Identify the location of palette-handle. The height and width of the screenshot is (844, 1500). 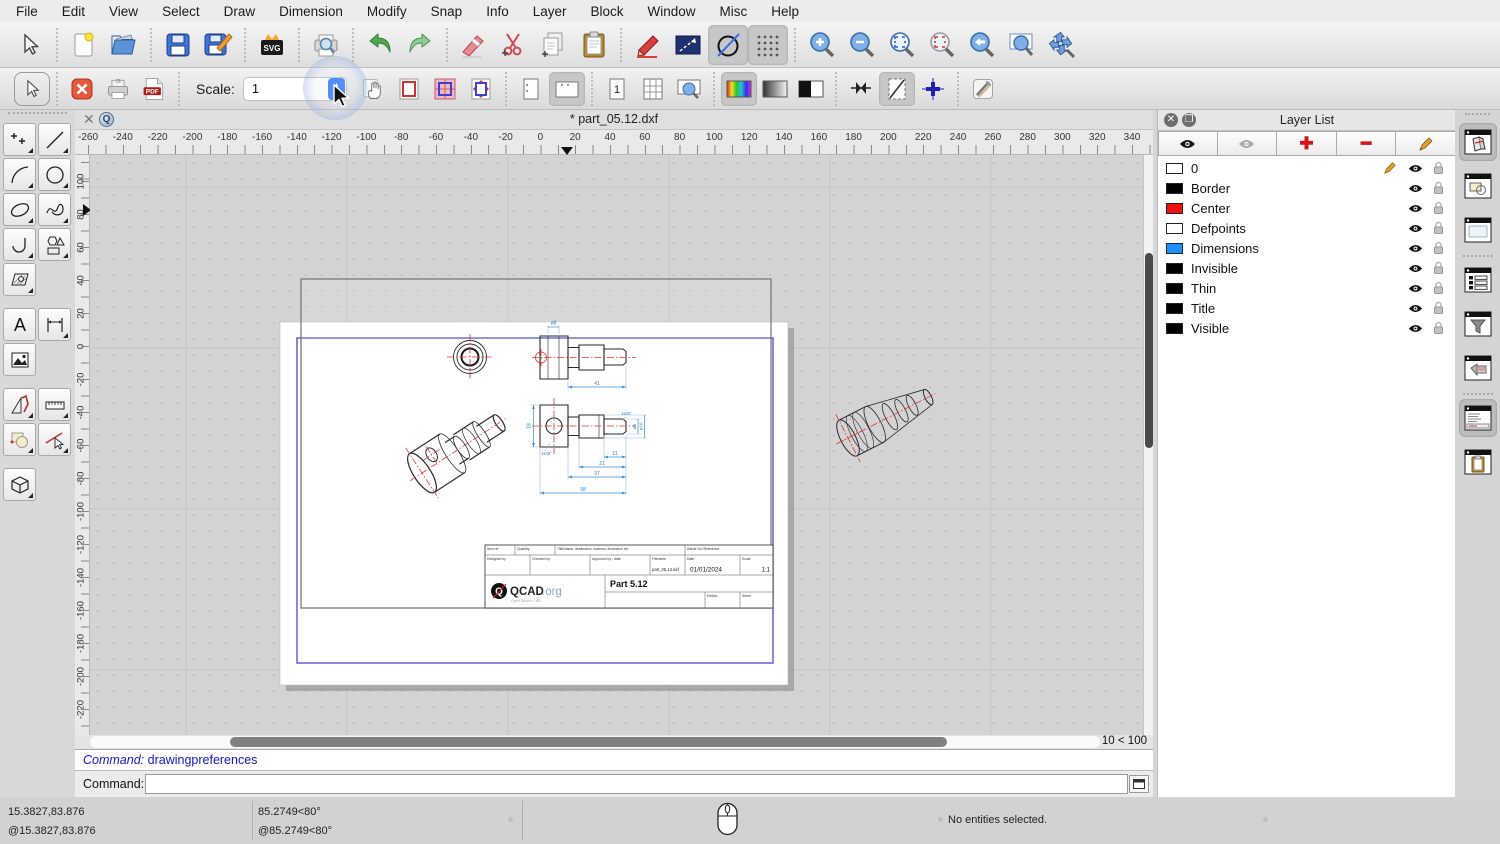
(37, 116).